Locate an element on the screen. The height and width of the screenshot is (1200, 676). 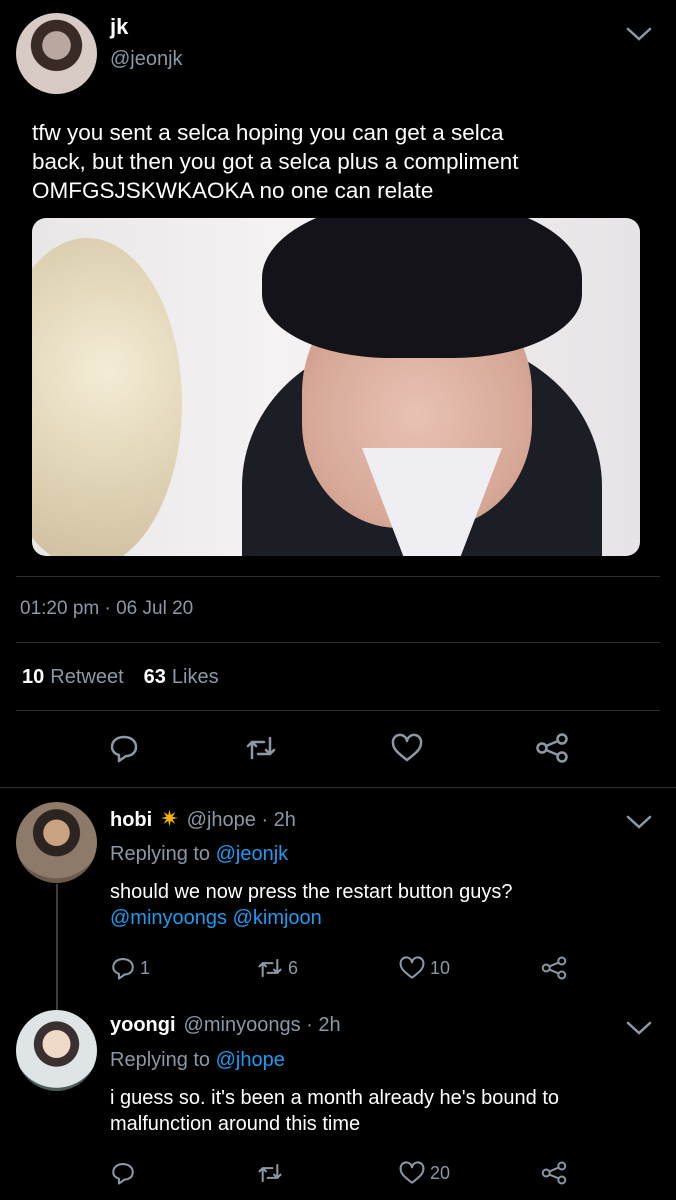
thread-line is located at coordinates (57, 947).